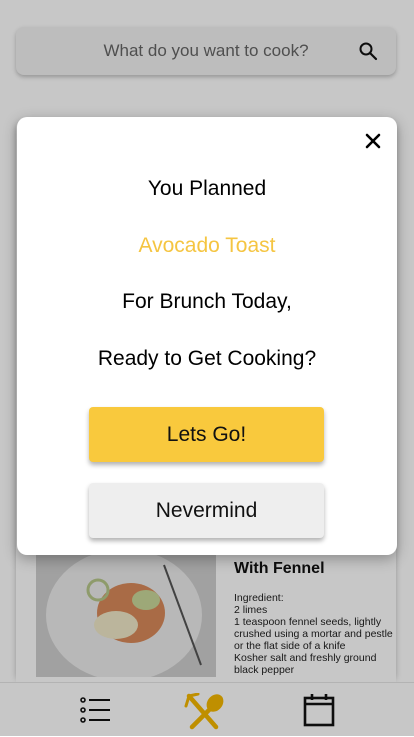 The image size is (414, 737). I want to click on close-icon, so click(373, 141).